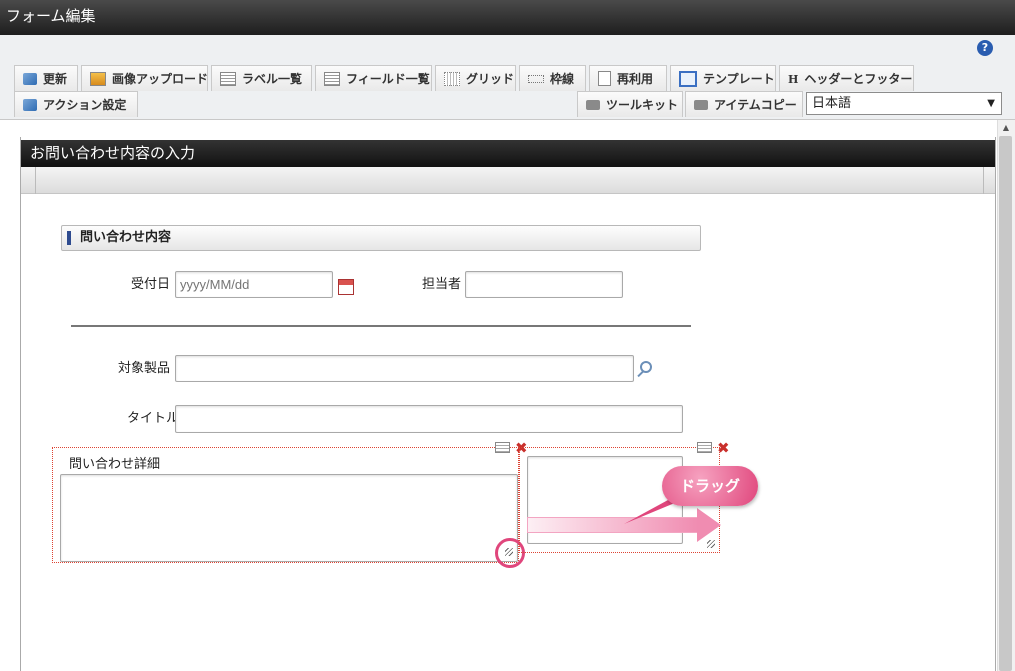 The image size is (1015, 671). I want to click on image-upload-button: 画像アップロード, so click(144, 78).